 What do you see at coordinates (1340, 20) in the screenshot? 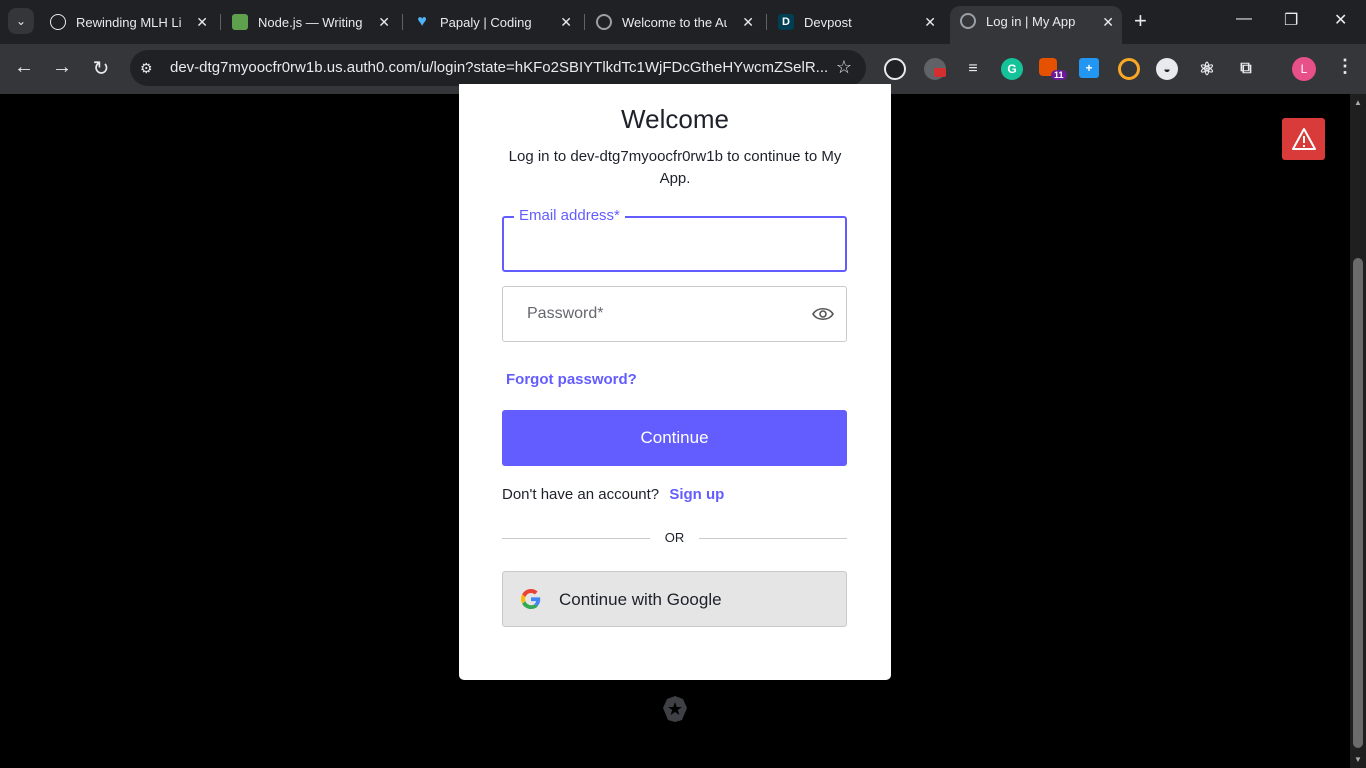
I see `close-window-button: ✕` at bounding box center [1340, 20].